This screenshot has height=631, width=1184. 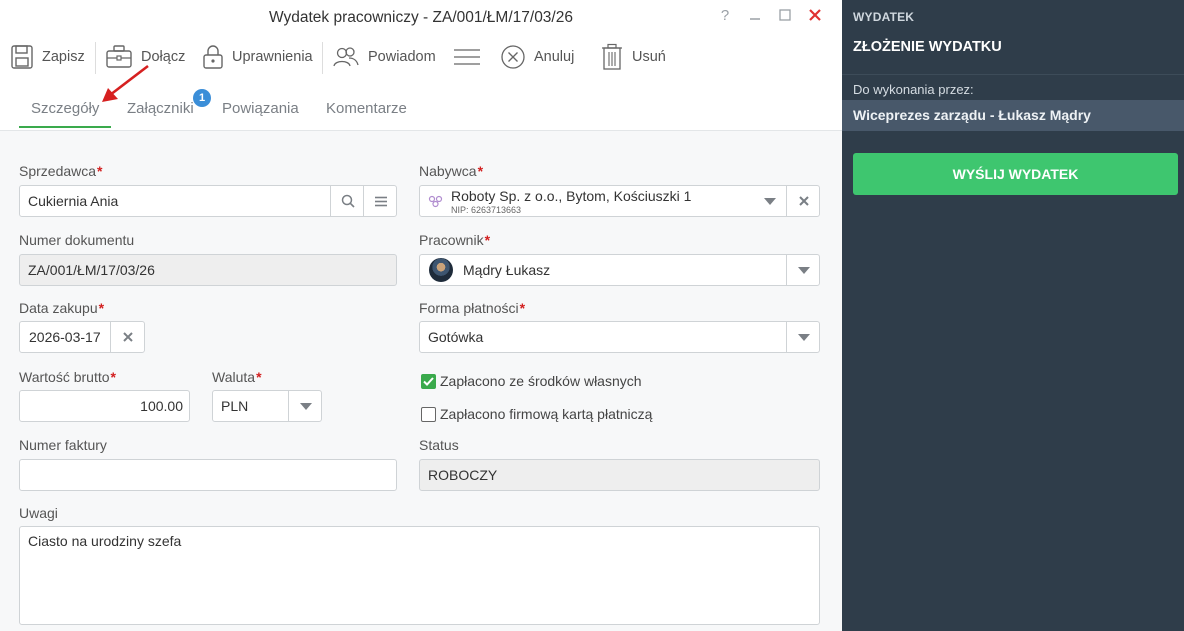 What do you see at coordinates (38, 513) in the screenshot?
I see `notes-label: Uwagi` at bounding box center [38, 513].